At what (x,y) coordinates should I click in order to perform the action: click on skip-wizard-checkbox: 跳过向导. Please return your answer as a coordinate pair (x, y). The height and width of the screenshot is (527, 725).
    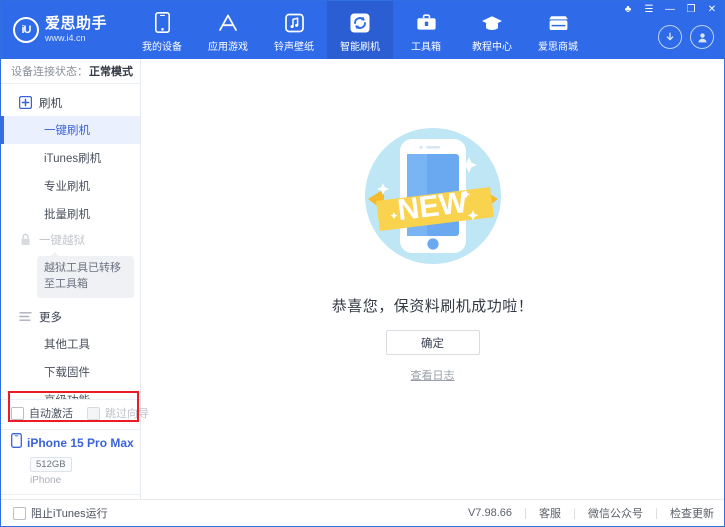
    Looking at the image, I should click on (118, 413).